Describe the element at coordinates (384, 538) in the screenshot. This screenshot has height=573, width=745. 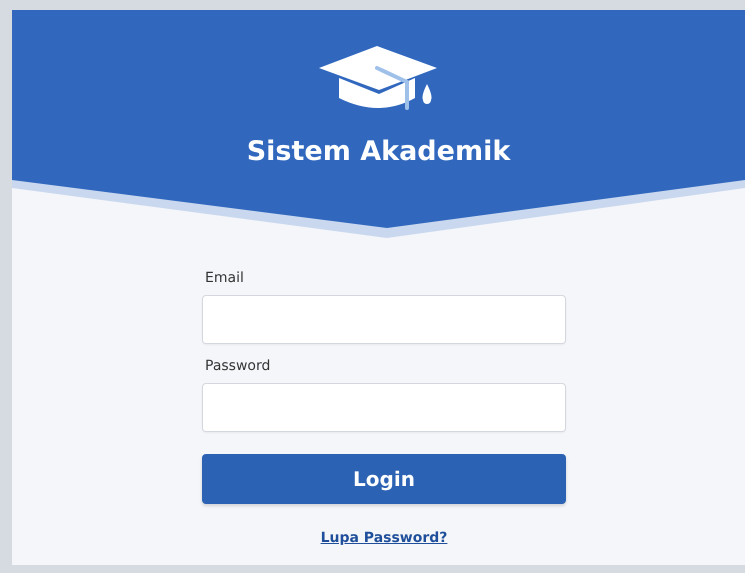
I see `forgot-password-link: Lupa Password?` at that location.